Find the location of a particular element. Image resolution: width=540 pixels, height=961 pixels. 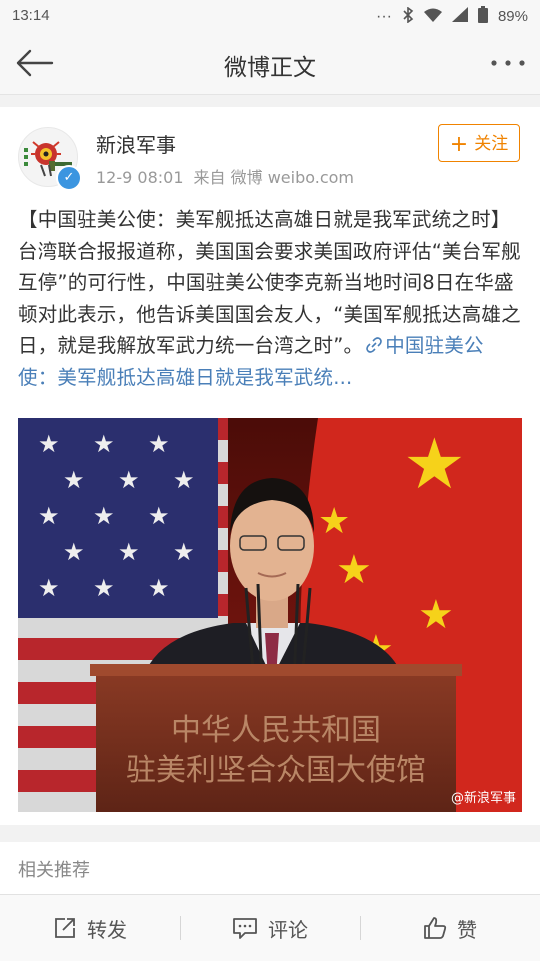

bluetooth-icon is located at coordinates (408, 16).